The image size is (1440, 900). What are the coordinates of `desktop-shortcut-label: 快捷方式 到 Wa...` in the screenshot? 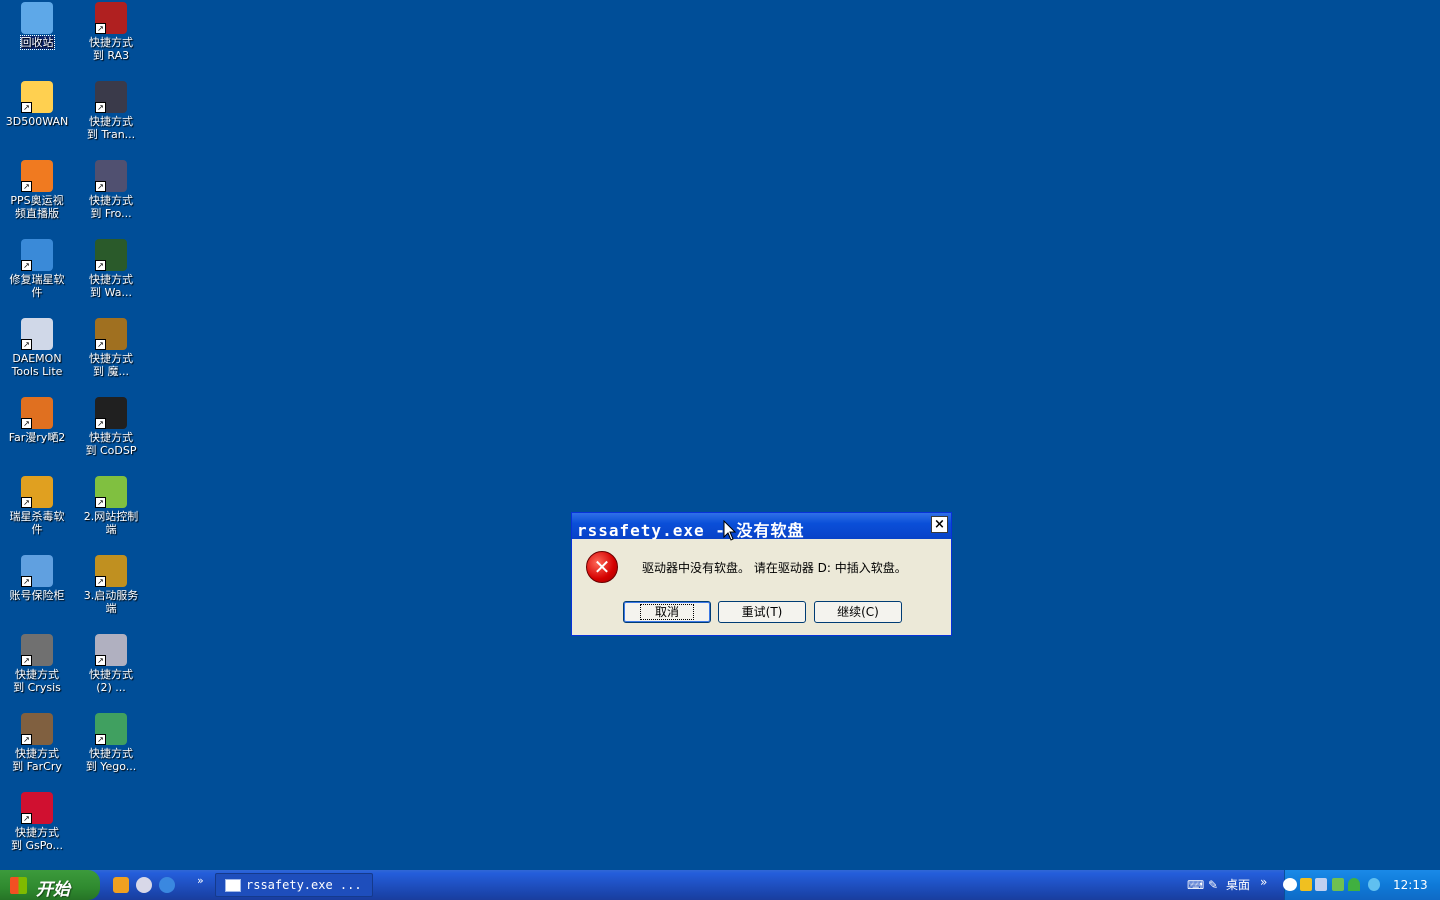 It's located at (111, 286).